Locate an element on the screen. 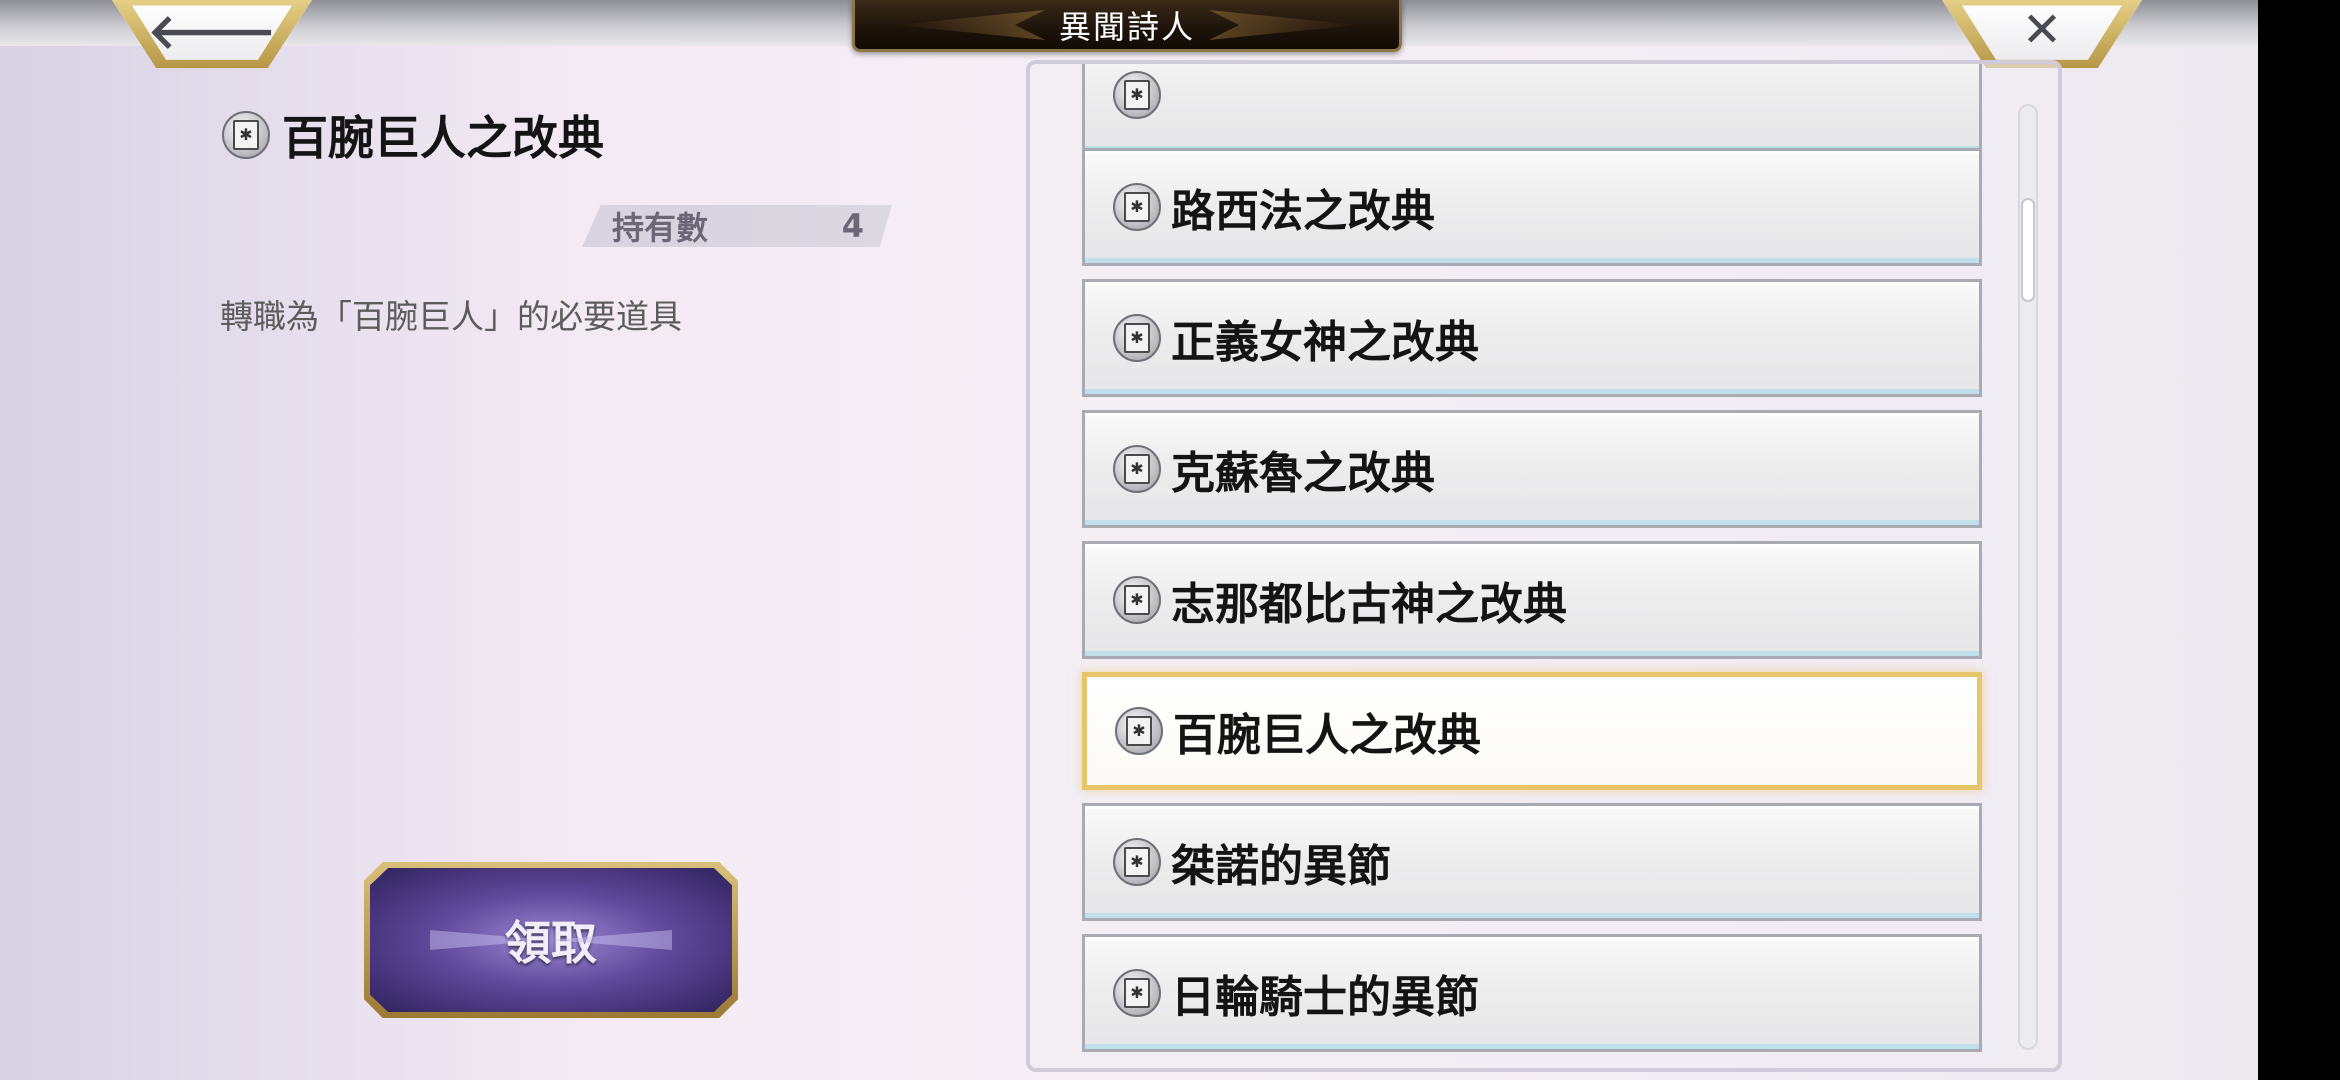 The image size is (2340, 1080). list-item-label: 日輪騎士的異節 is located at coordinates (1325, 997).